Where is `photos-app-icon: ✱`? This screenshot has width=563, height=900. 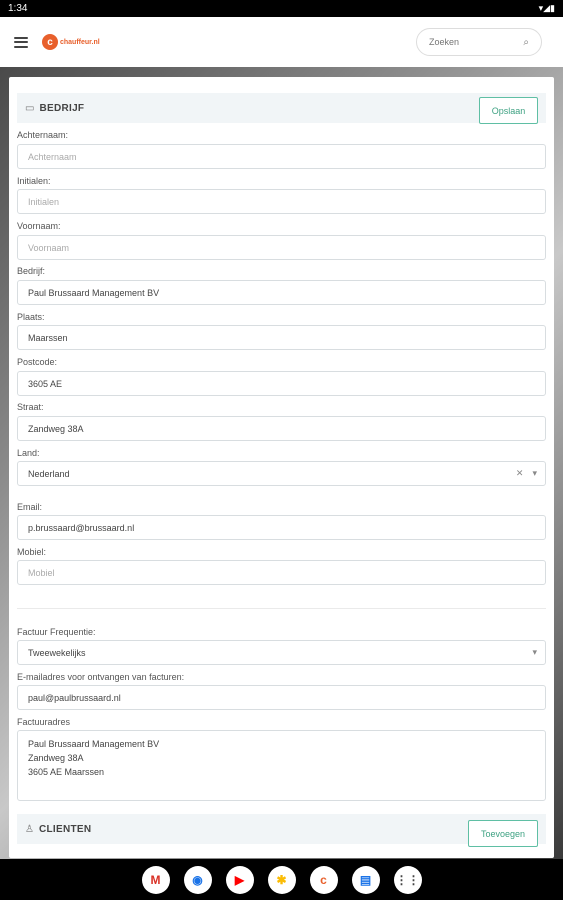
photos-app-icon: ✱ is located at coordinates (281, 879).